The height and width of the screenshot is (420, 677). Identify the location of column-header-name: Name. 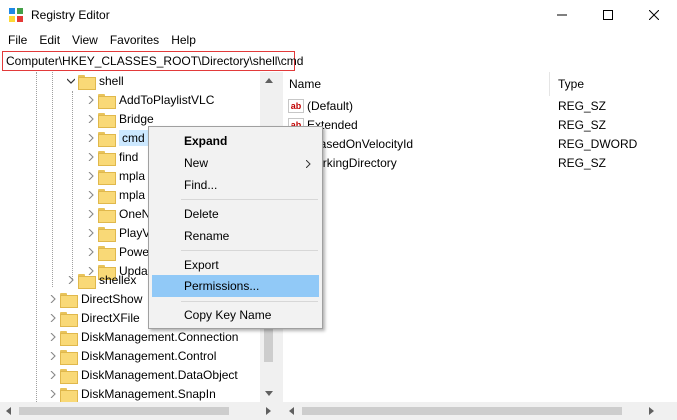
(305, 84).